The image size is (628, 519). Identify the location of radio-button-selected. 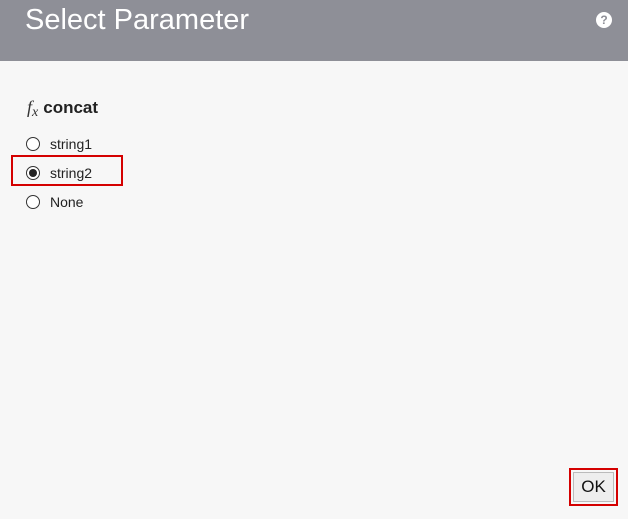
(33, 173).